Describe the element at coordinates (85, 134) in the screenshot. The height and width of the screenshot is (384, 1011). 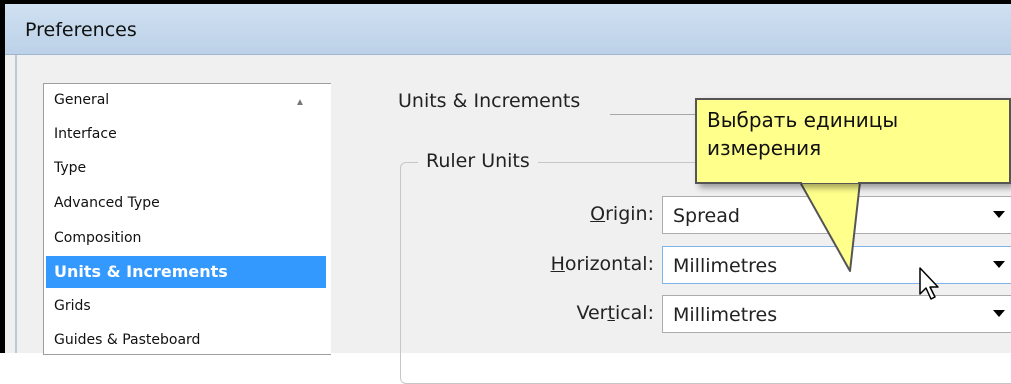
I see `category-label: Interface` at that location.